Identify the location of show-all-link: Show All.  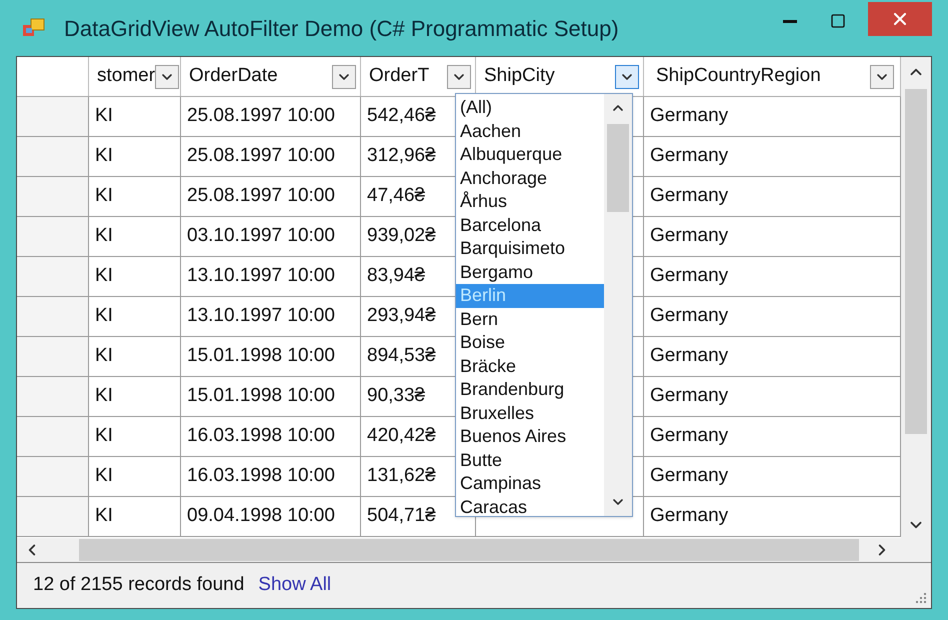
(295, 585).